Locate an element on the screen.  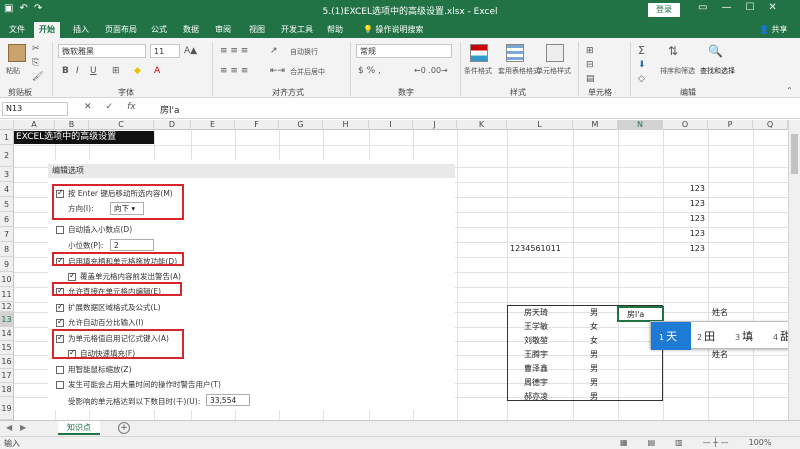
sheet-tab-knowledge: 知识点 is located at coordinates (79, 428).